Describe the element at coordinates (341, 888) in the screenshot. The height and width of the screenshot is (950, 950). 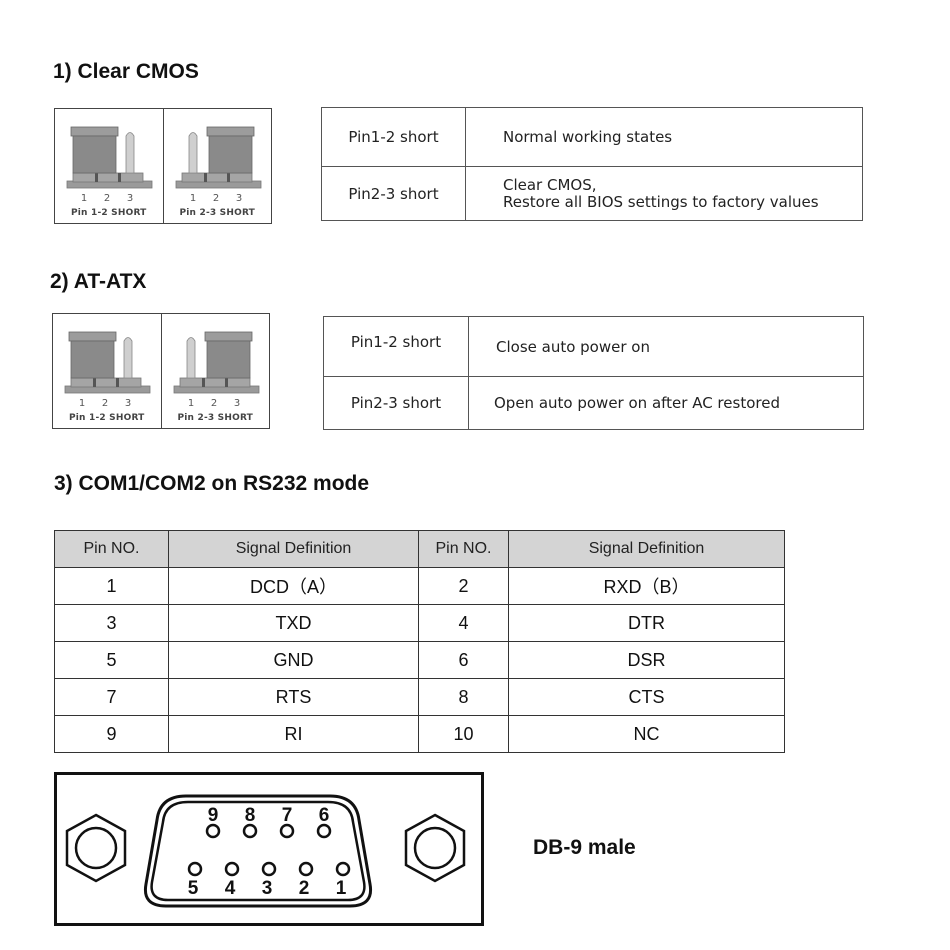
I see `db9-pin-label: 1` at that location.